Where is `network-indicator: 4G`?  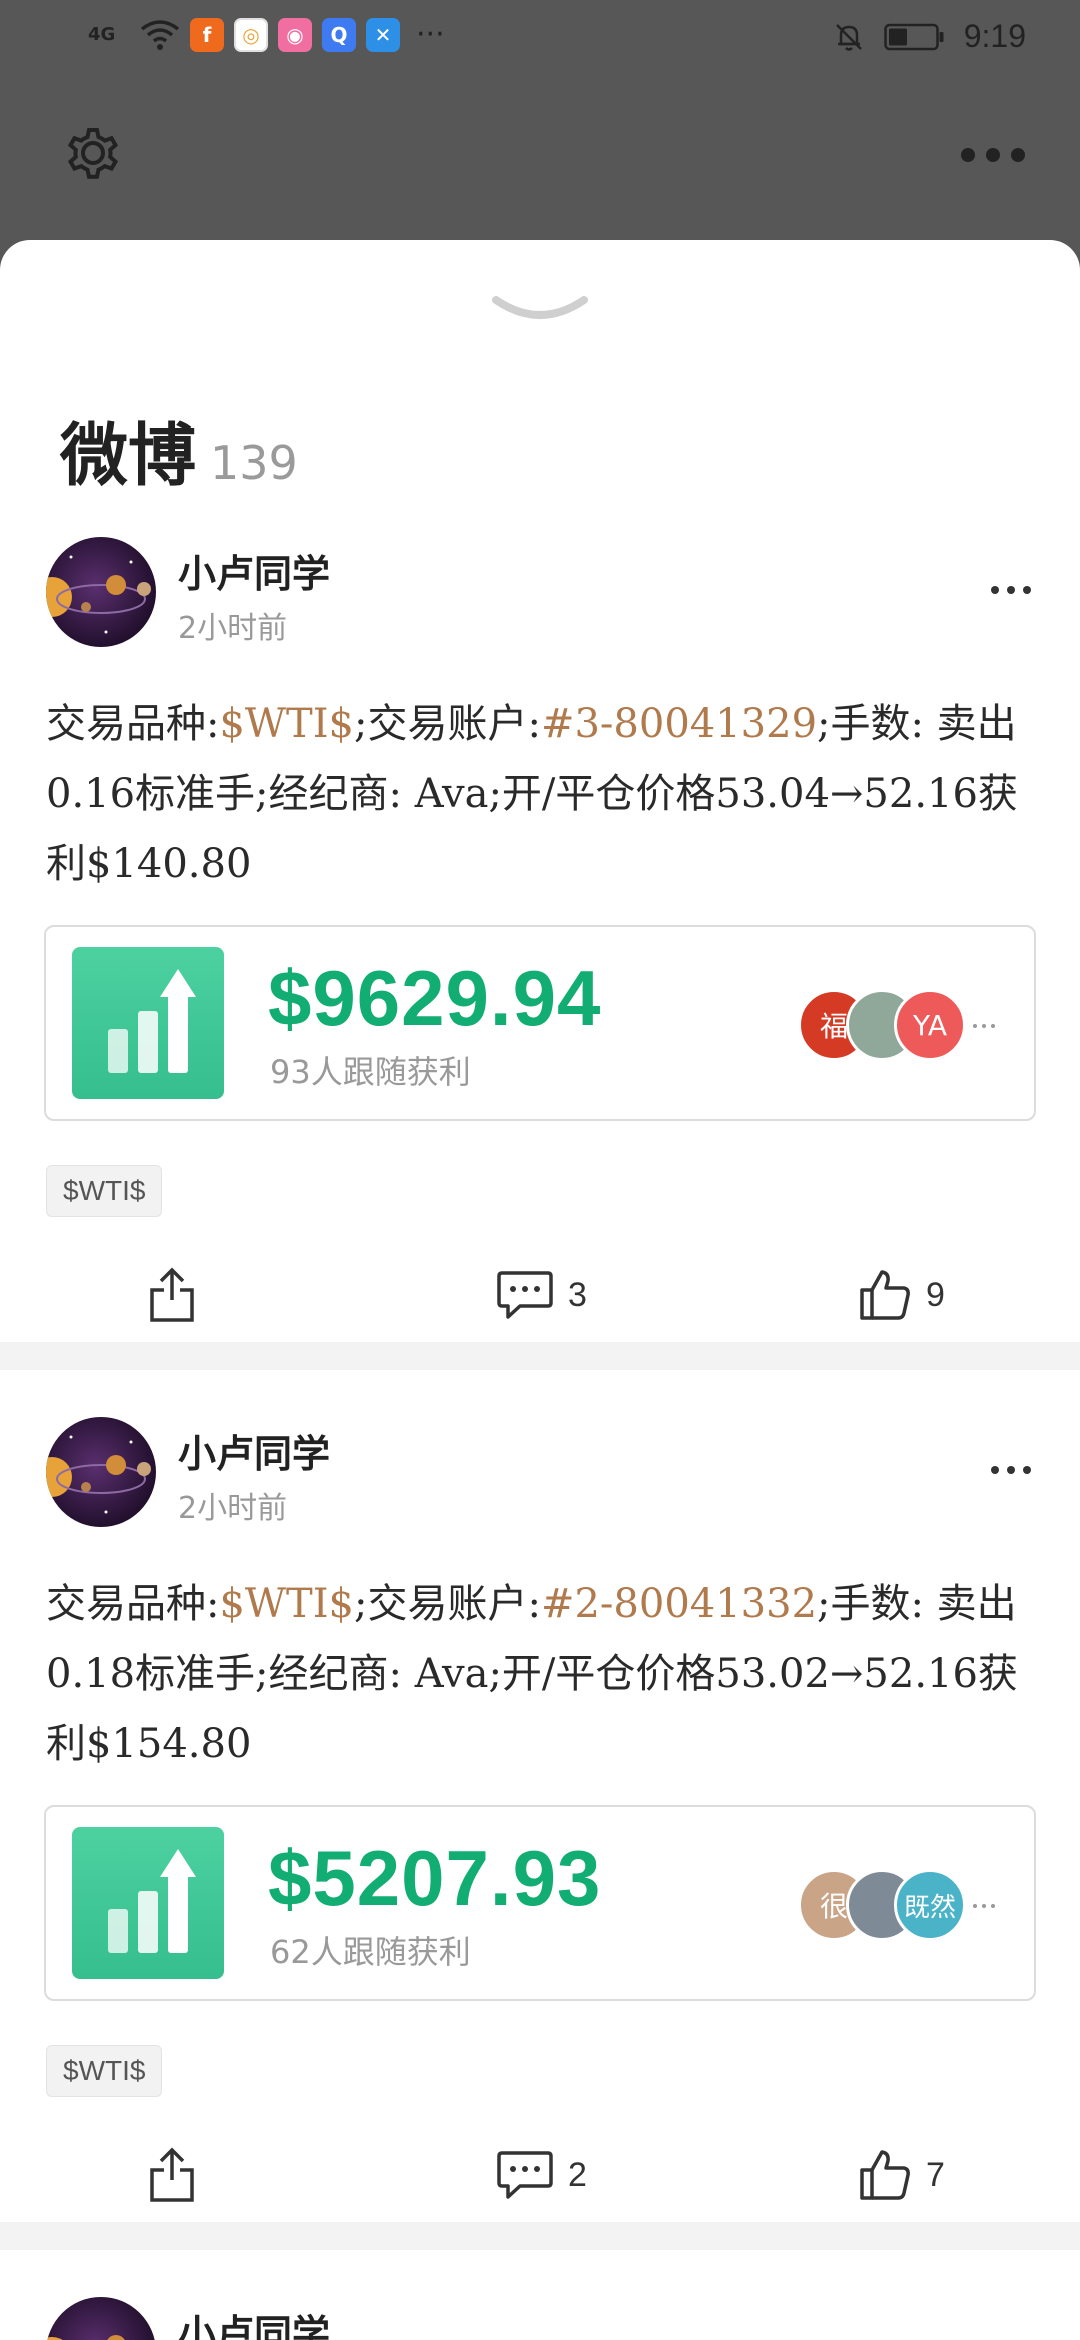 network-indicator: 4G is located at coordinates (102, 34).